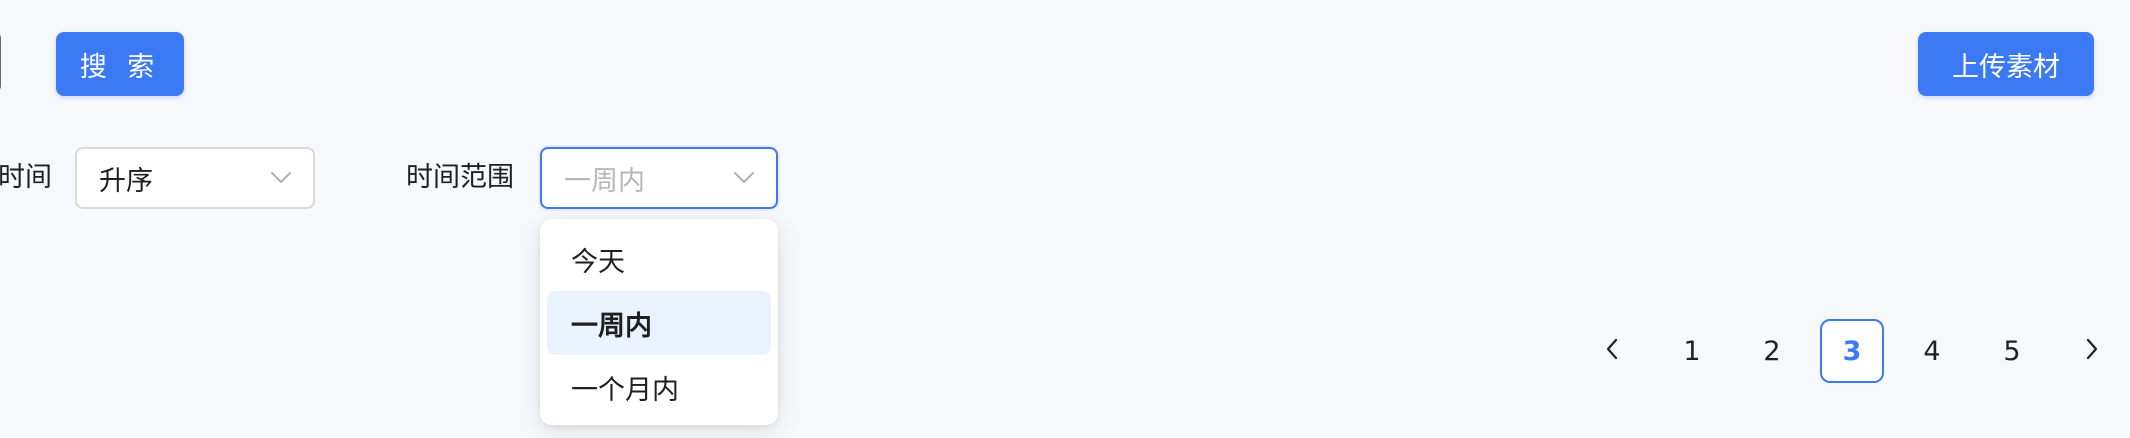 The width and height of the screenshot is (2130, 438). I want to click on time-range-dropdown: 今天 一周内 一个月内, so click(659, 322).